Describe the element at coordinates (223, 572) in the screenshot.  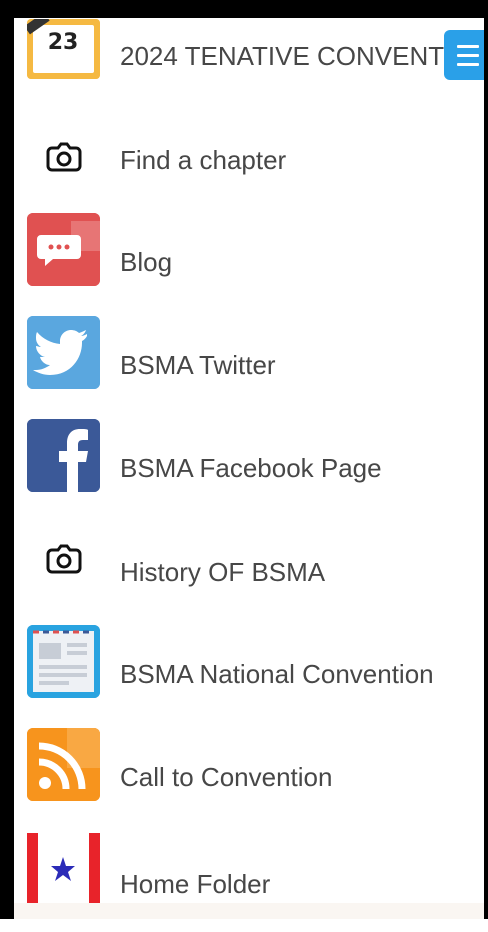
I see `menu-item-label: History OF BSMA` at that location.